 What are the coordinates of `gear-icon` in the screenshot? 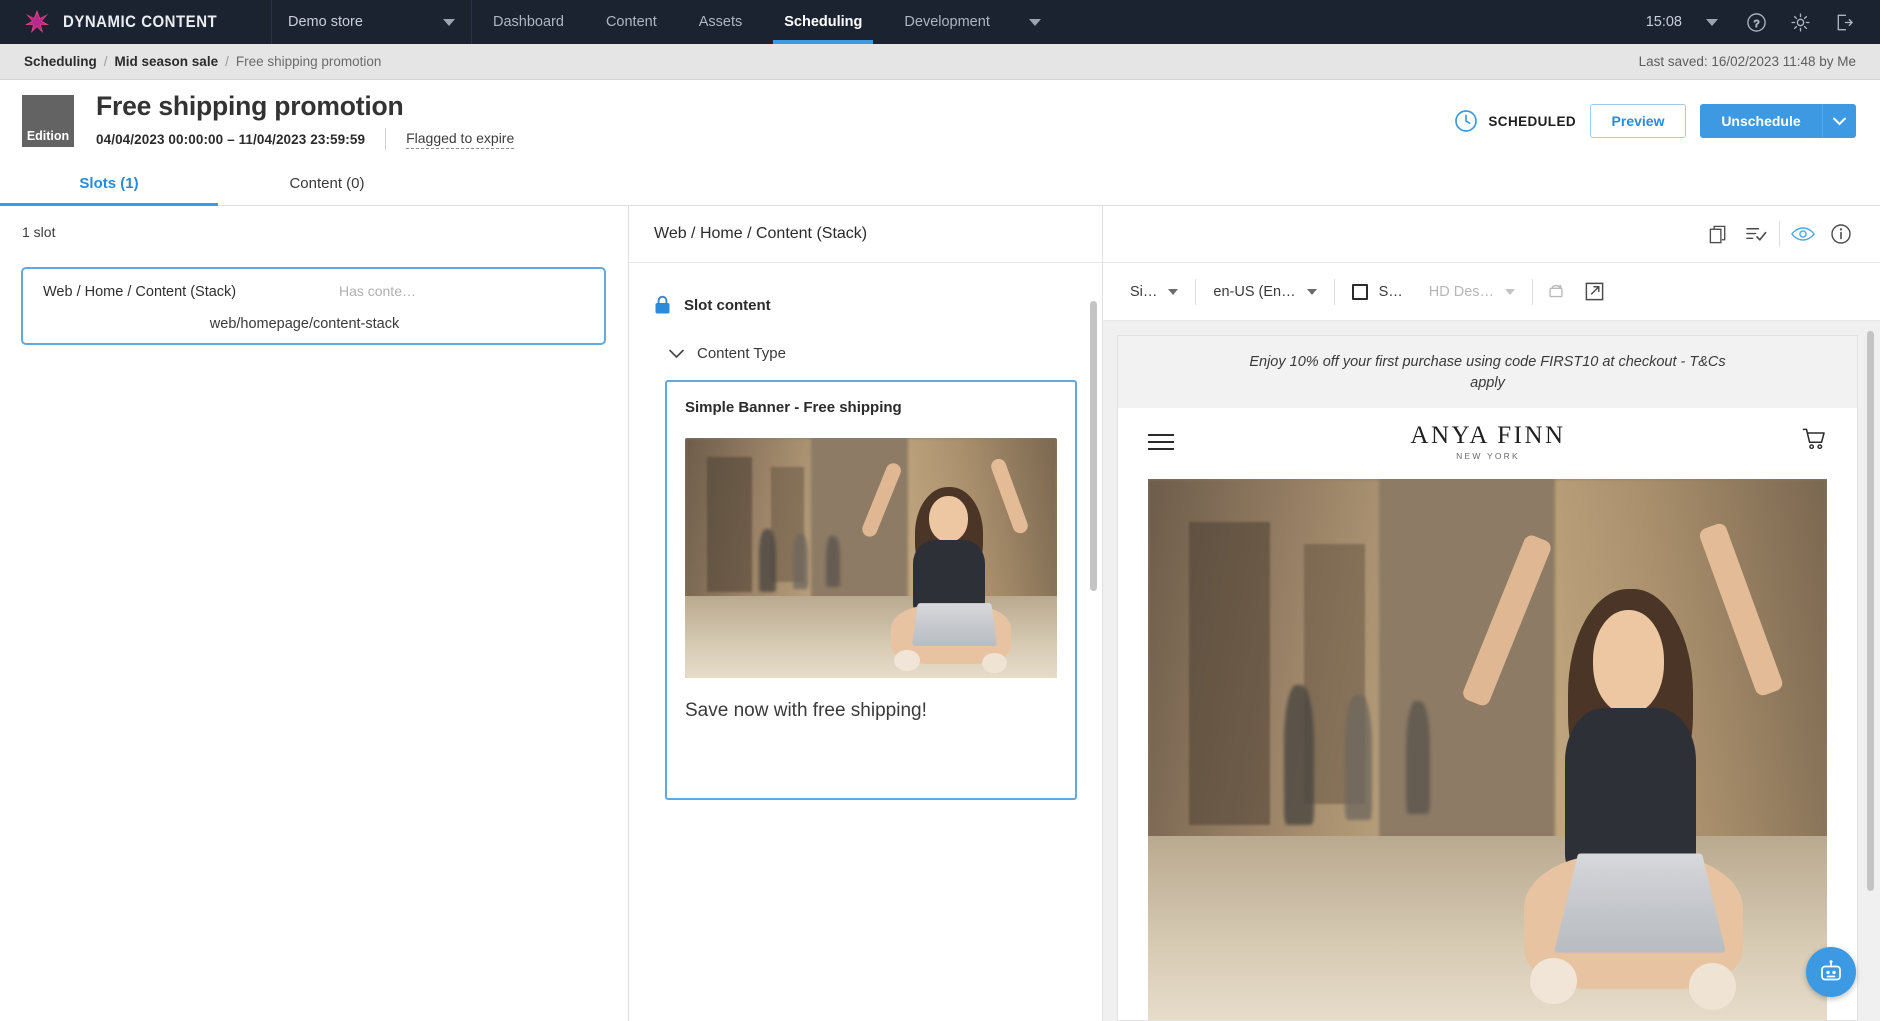 It's located at (1800, 22).